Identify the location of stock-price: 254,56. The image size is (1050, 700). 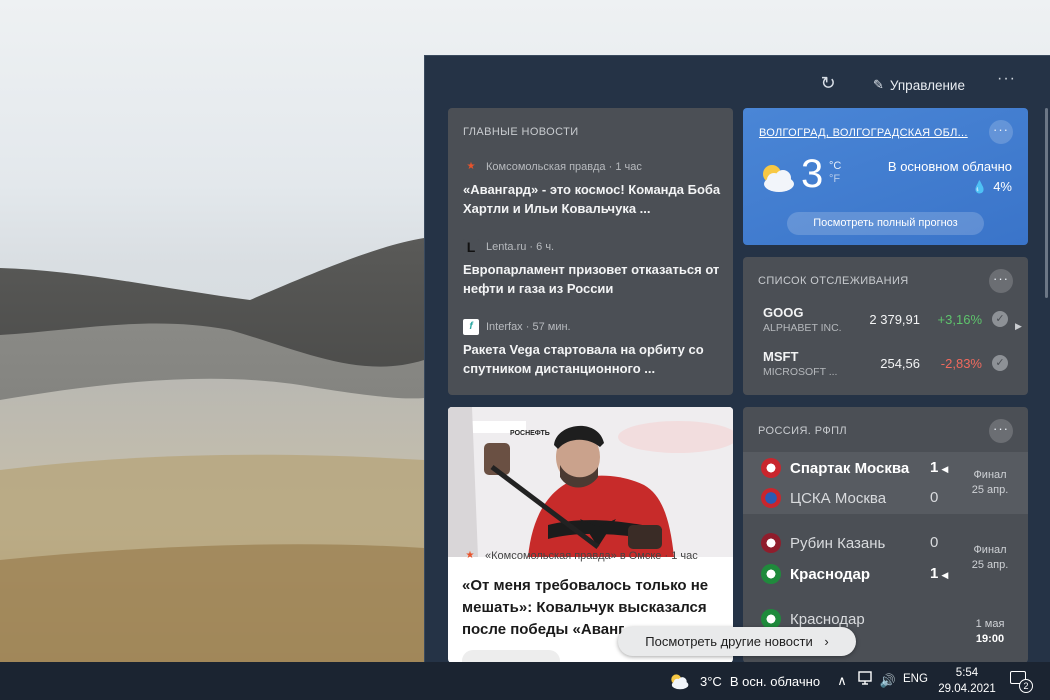
(900, 363).